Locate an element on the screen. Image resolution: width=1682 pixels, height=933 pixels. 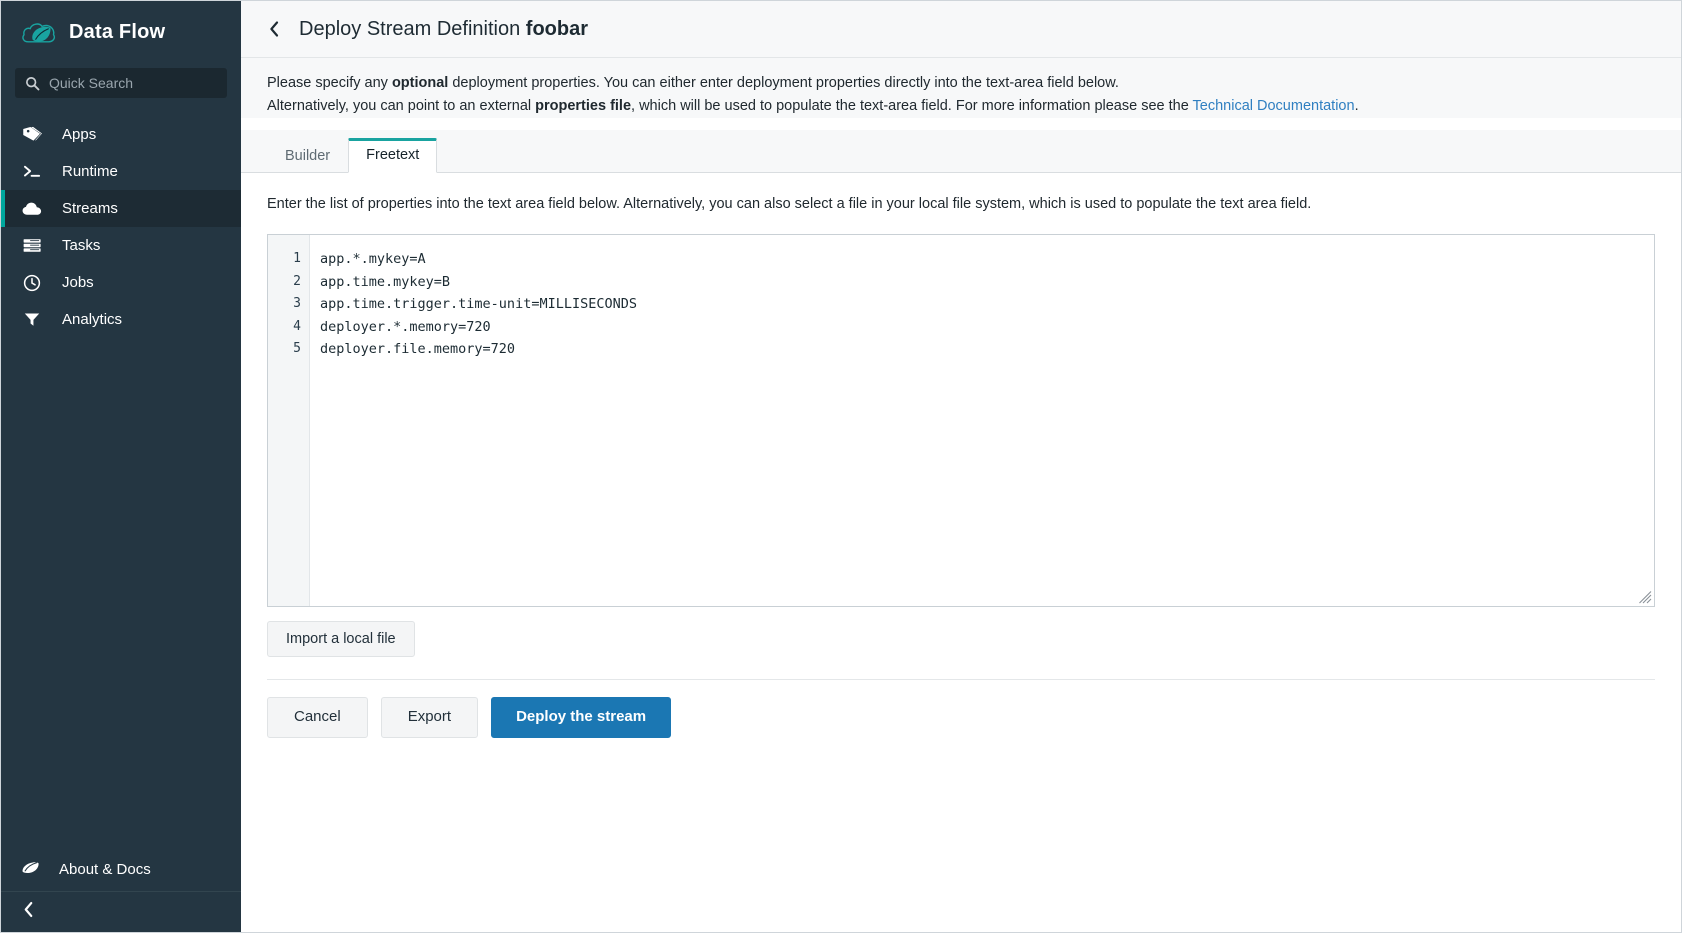
quick-search-wrap is located at coordinates (121, 83).